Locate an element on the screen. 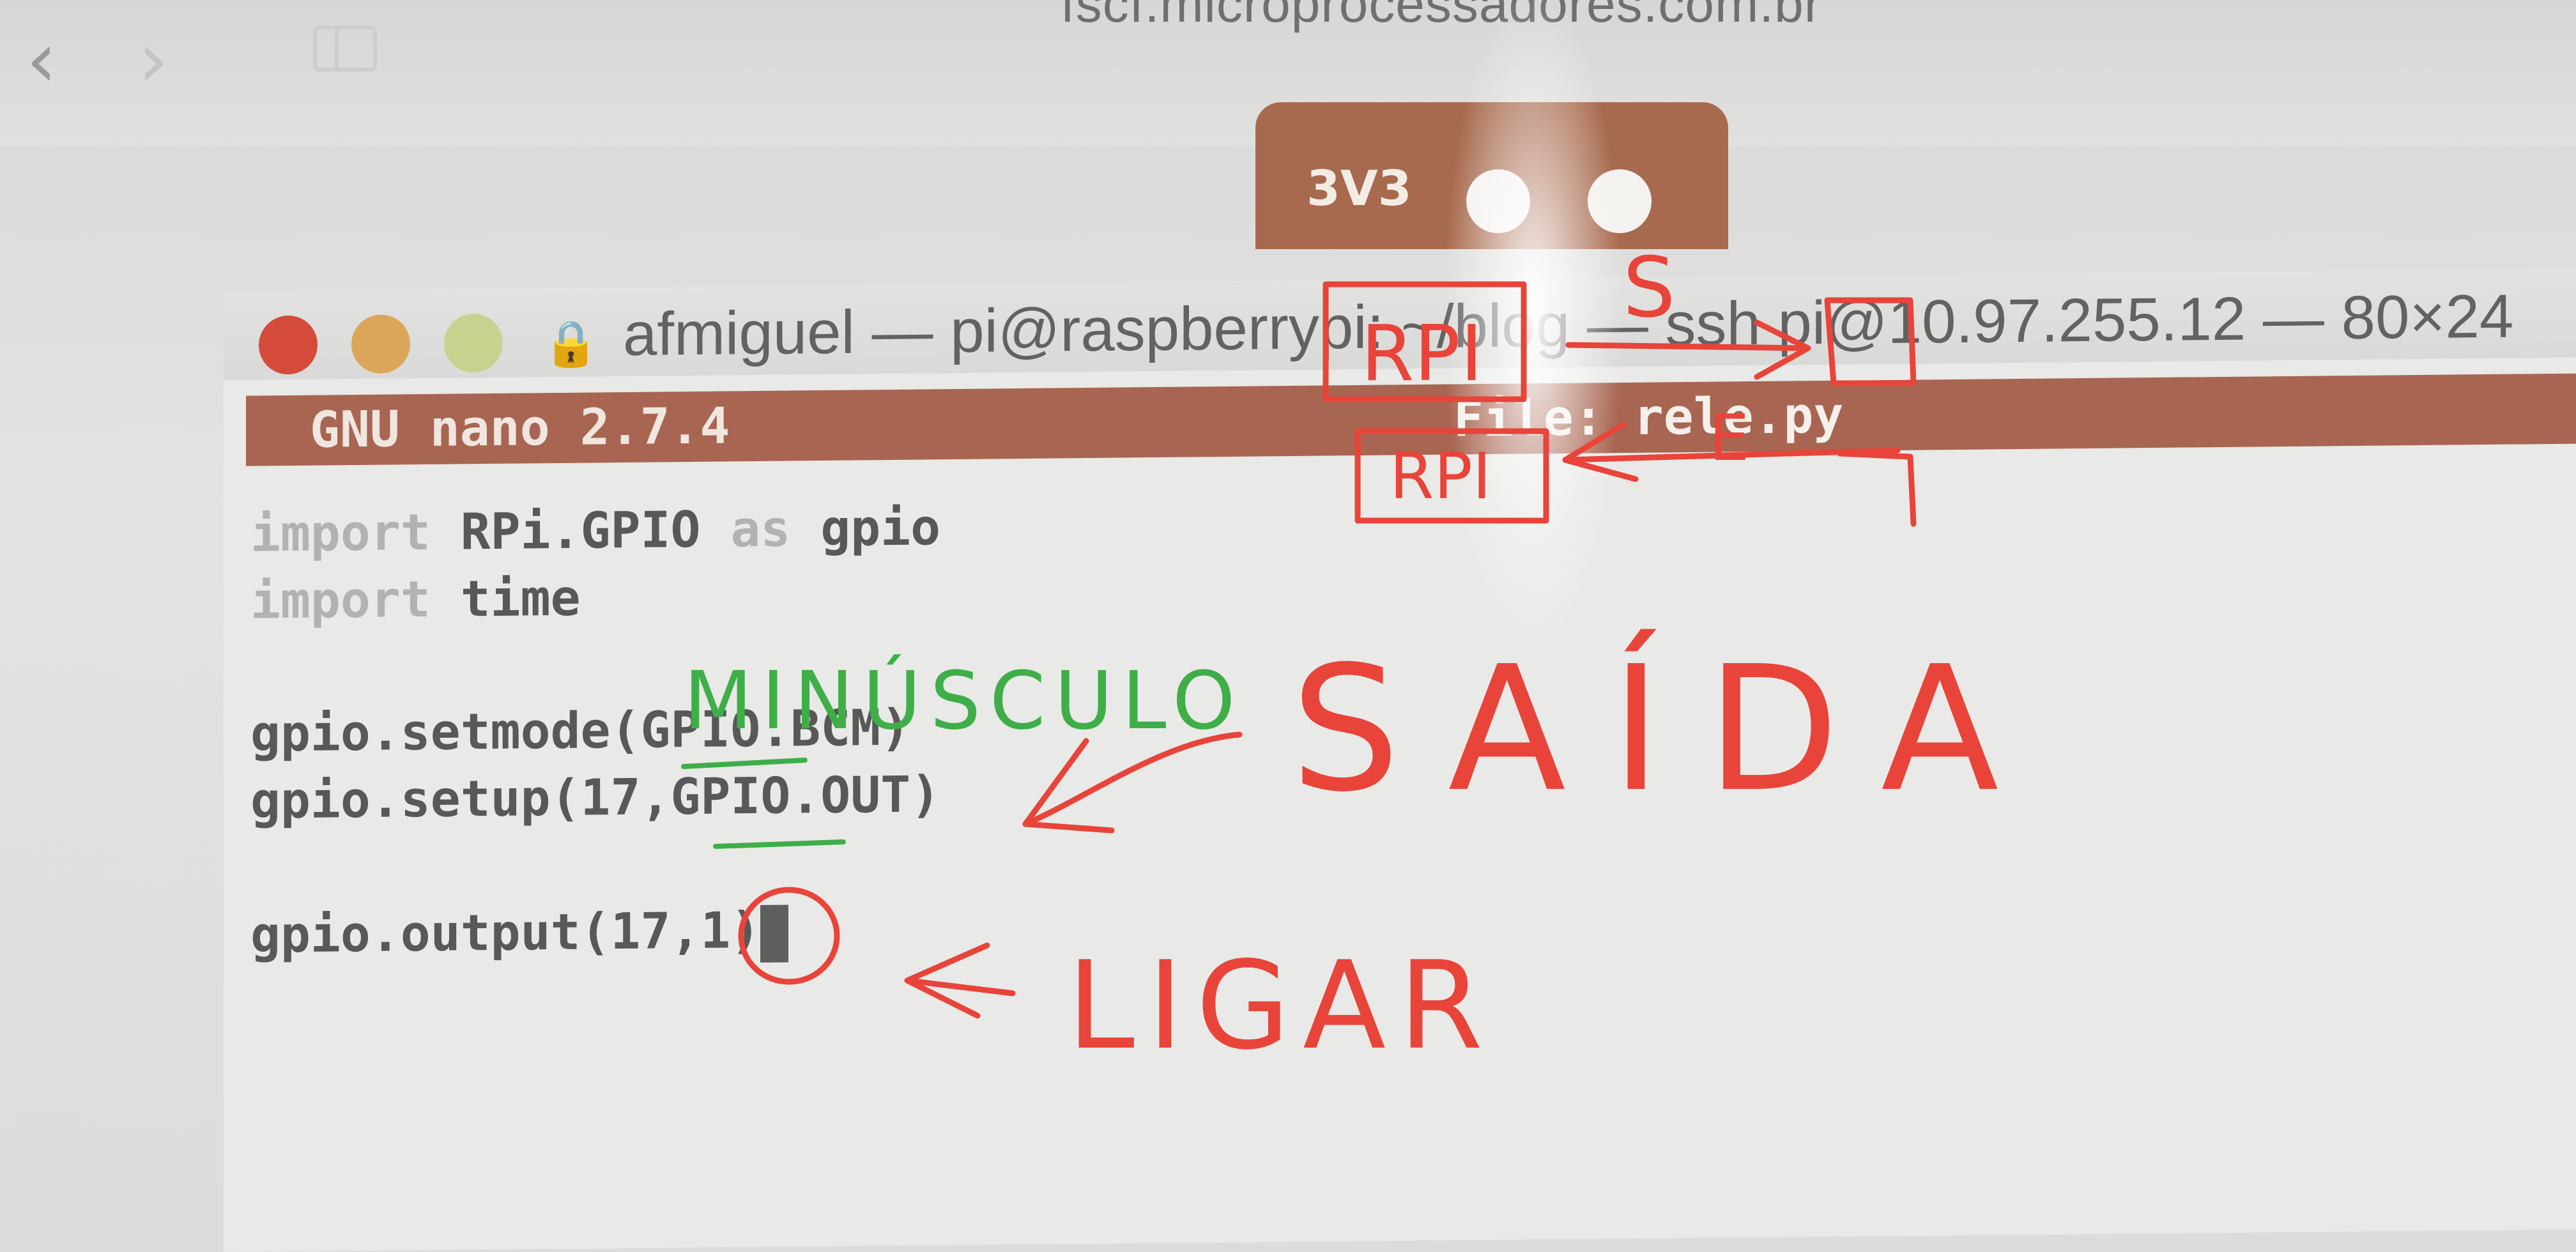 This screenshot has width=2576, height=1252. box-right-bottom is located at coordinates (1877, 488).